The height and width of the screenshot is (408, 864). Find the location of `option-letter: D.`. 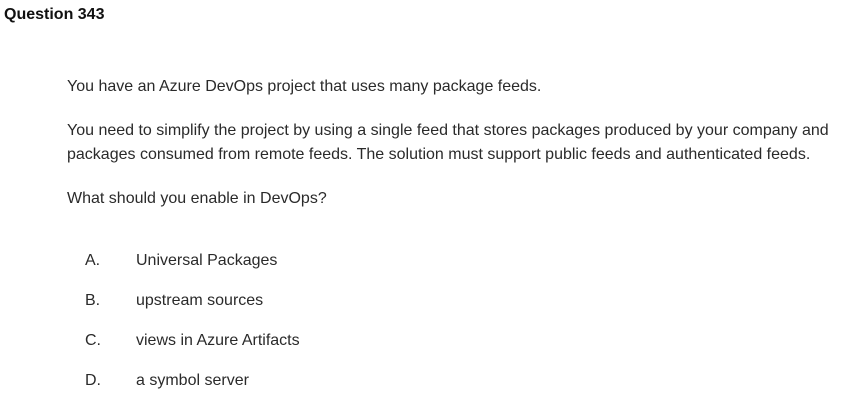

option-letter: D. is located at coordinates (93, 380).